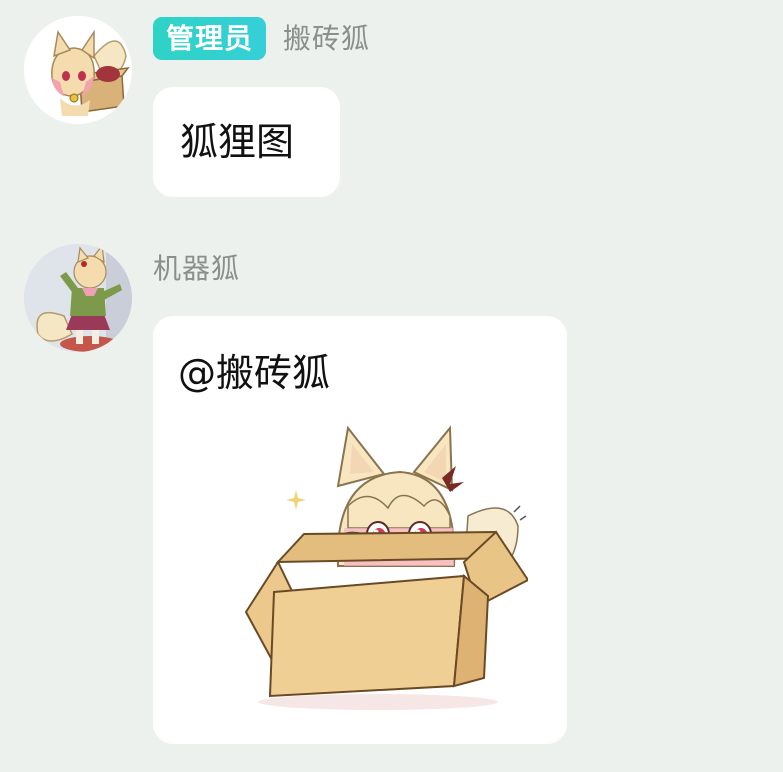 The width and height of the screenshot is (783, 772). I want to click on message-text: @搬砖狐, so click(254, 373).